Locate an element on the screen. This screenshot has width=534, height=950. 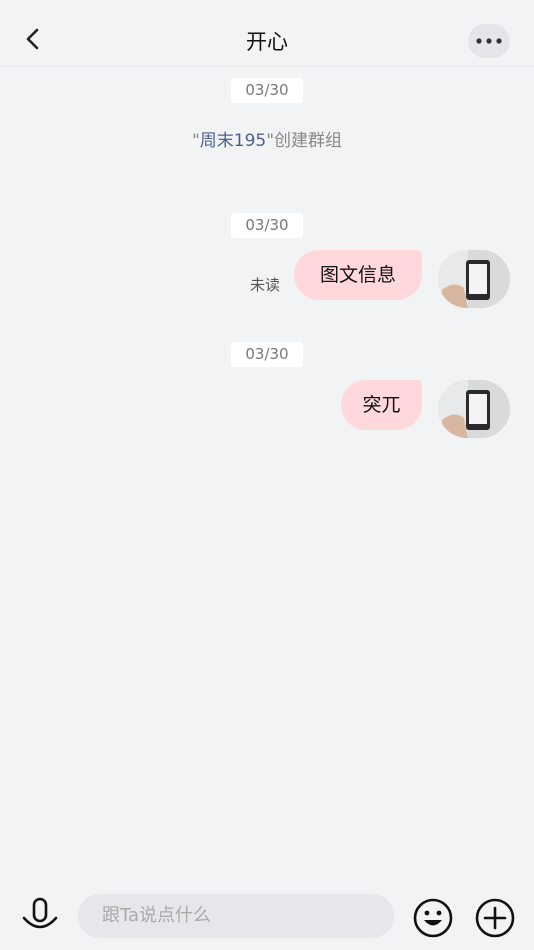
more-actions-button is located at coordinates (495, 918).